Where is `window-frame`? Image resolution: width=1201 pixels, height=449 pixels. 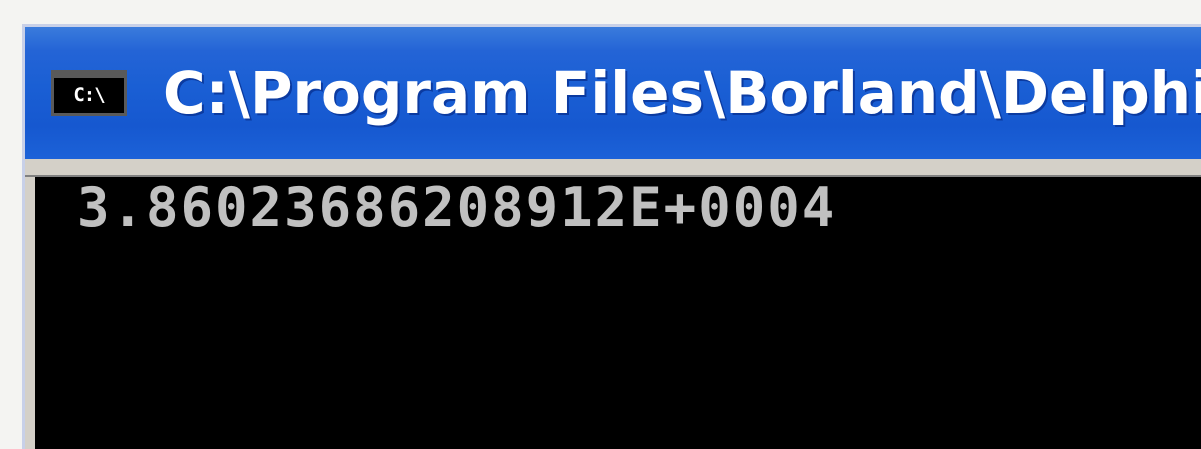 window-frame is located at coordinates (613, 168).